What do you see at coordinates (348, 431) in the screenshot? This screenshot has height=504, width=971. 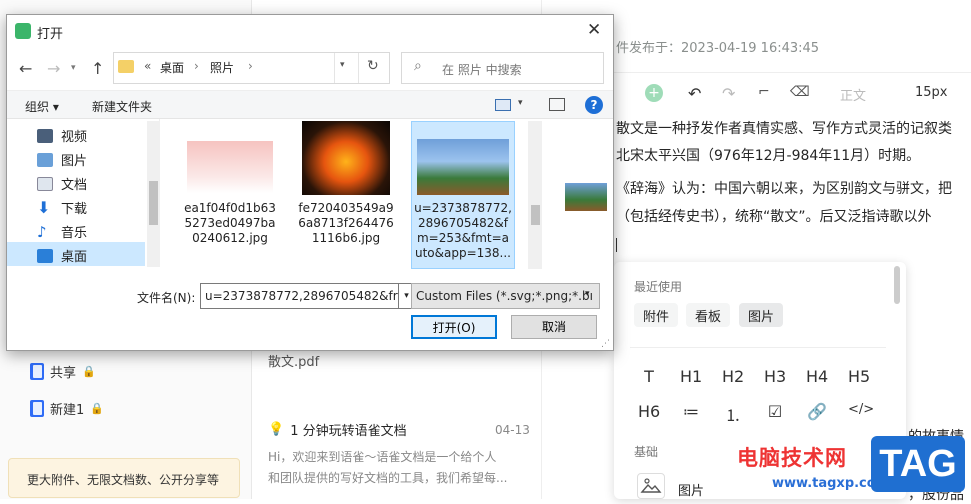 I see `doc-title: 1 分钟玩转语雀文档` at bounding box center [348, 431].